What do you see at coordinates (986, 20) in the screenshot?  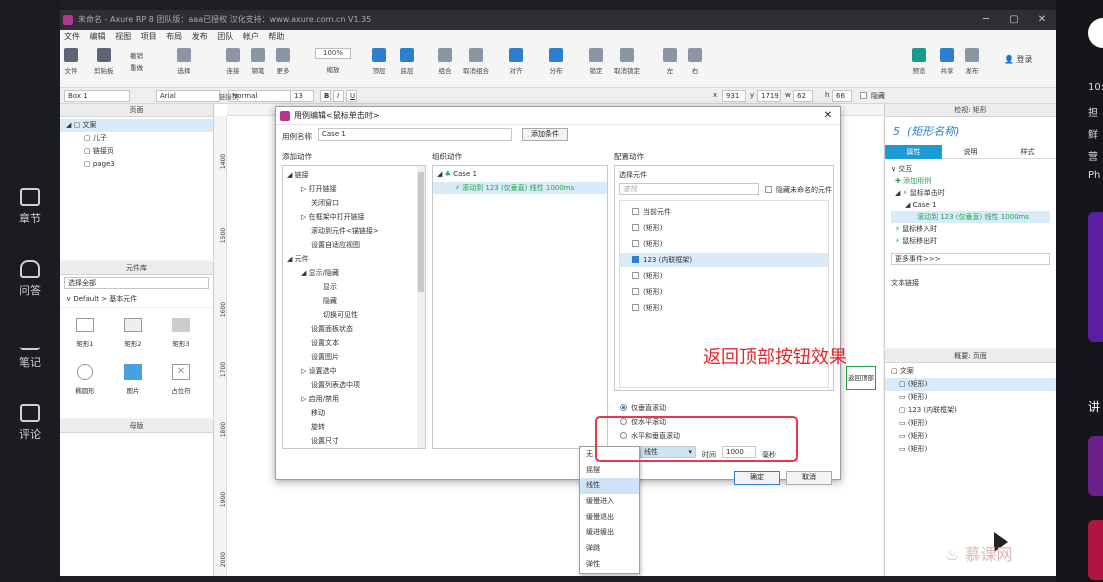 I see `minimize-icon: ─` at bounding box center [986, 20].